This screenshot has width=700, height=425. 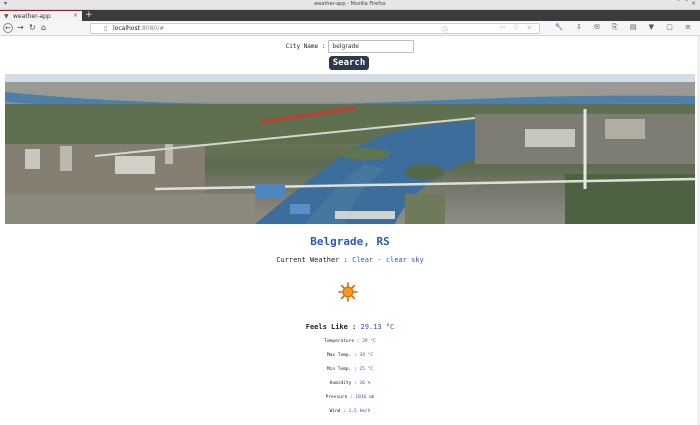 What do you see at coordinates (106, 28) in the screenshot?
I see `page-icon: ▯` at bounding box center [106, 28].